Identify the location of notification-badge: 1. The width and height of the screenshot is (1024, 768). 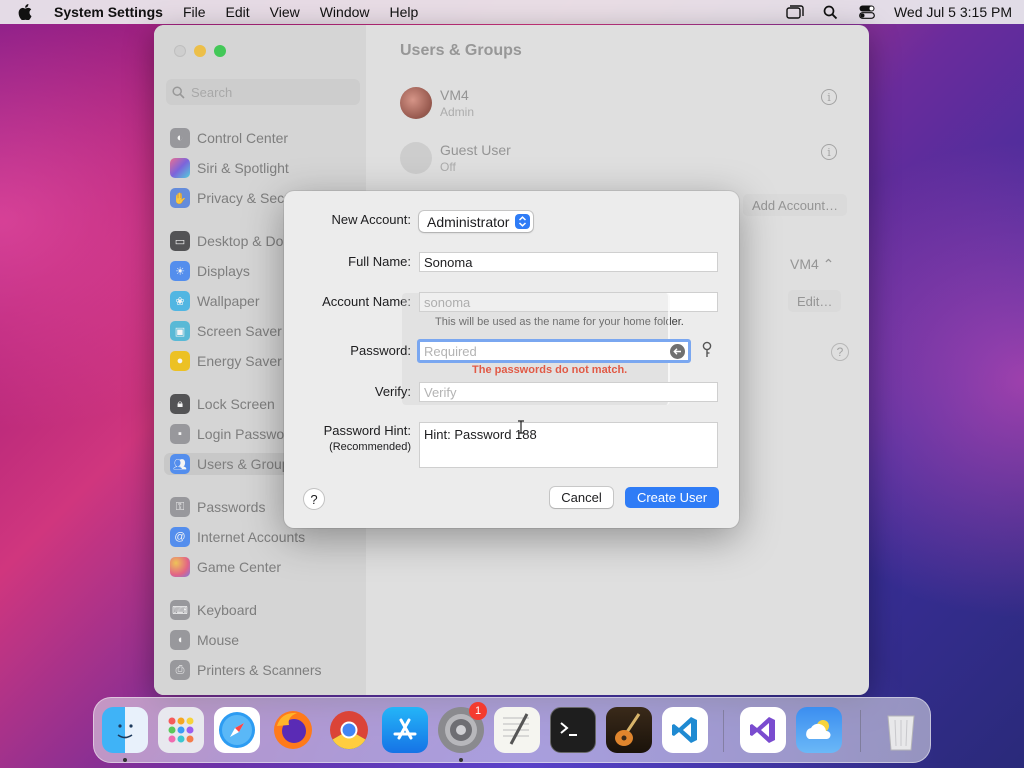
(478, 711).